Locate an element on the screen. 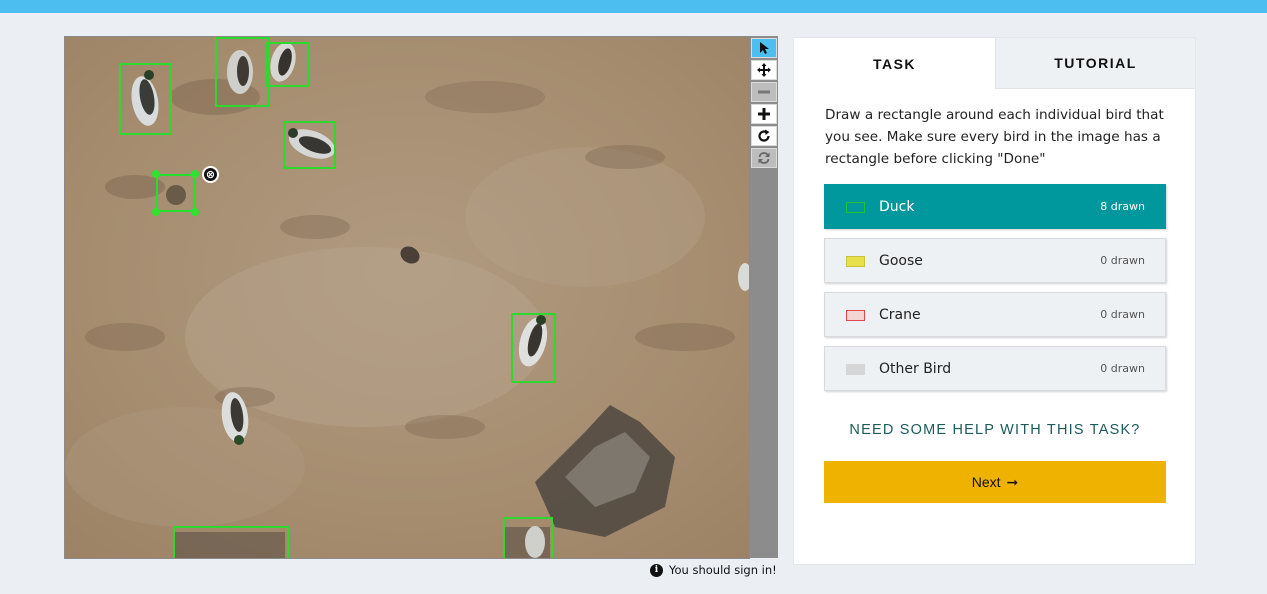 Image resolution: width=1267 pixels, height=594 pixels. reset-button is located at coordinates (764, 158).